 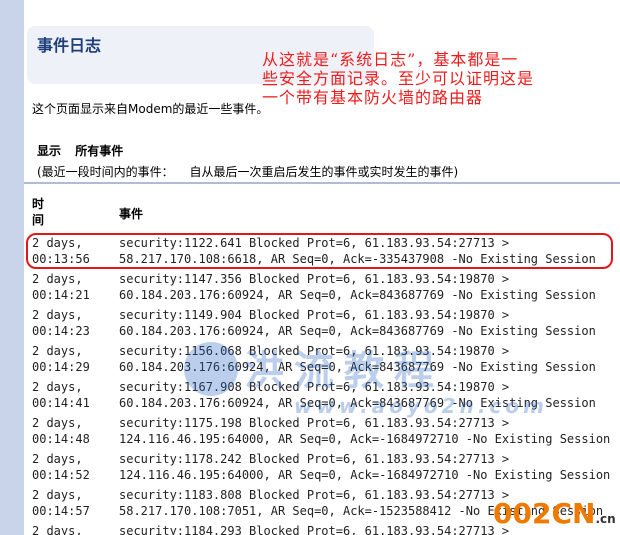 I want to click on highlight-annotation-circle, so click(x=319, y=251).